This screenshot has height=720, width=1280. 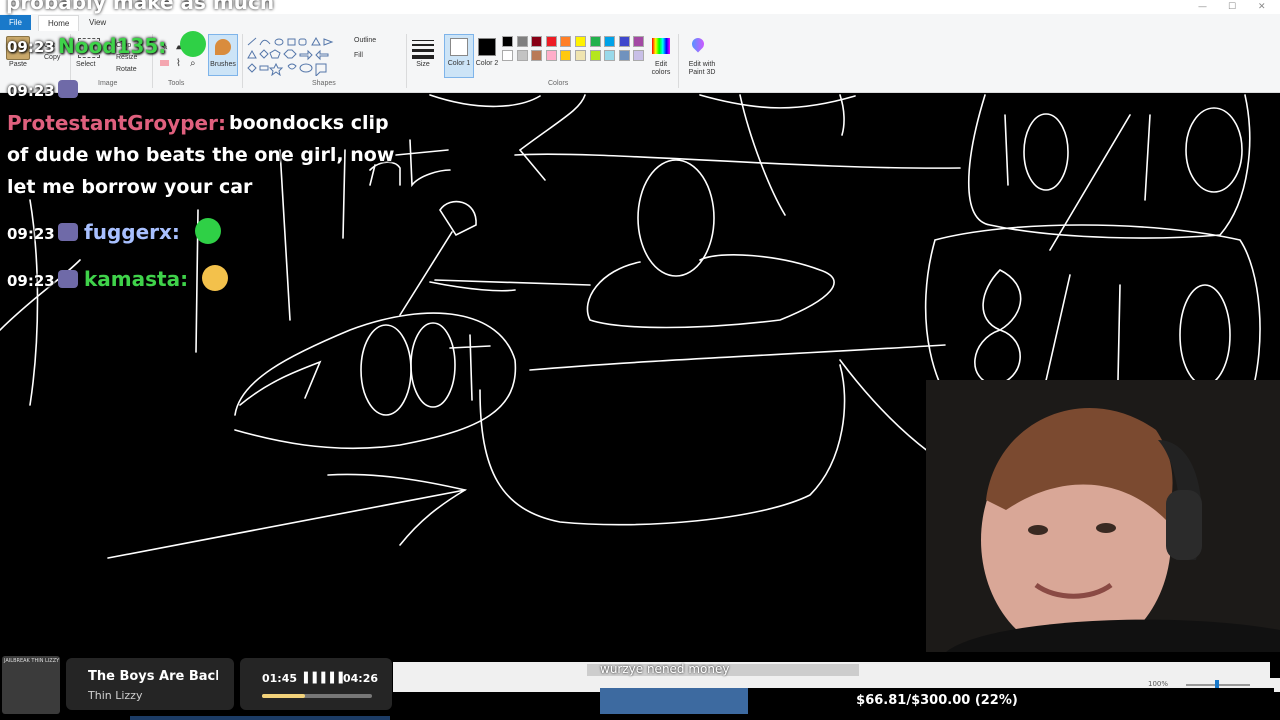 I want to click on tab-view: View, so click(x=97, y=22).